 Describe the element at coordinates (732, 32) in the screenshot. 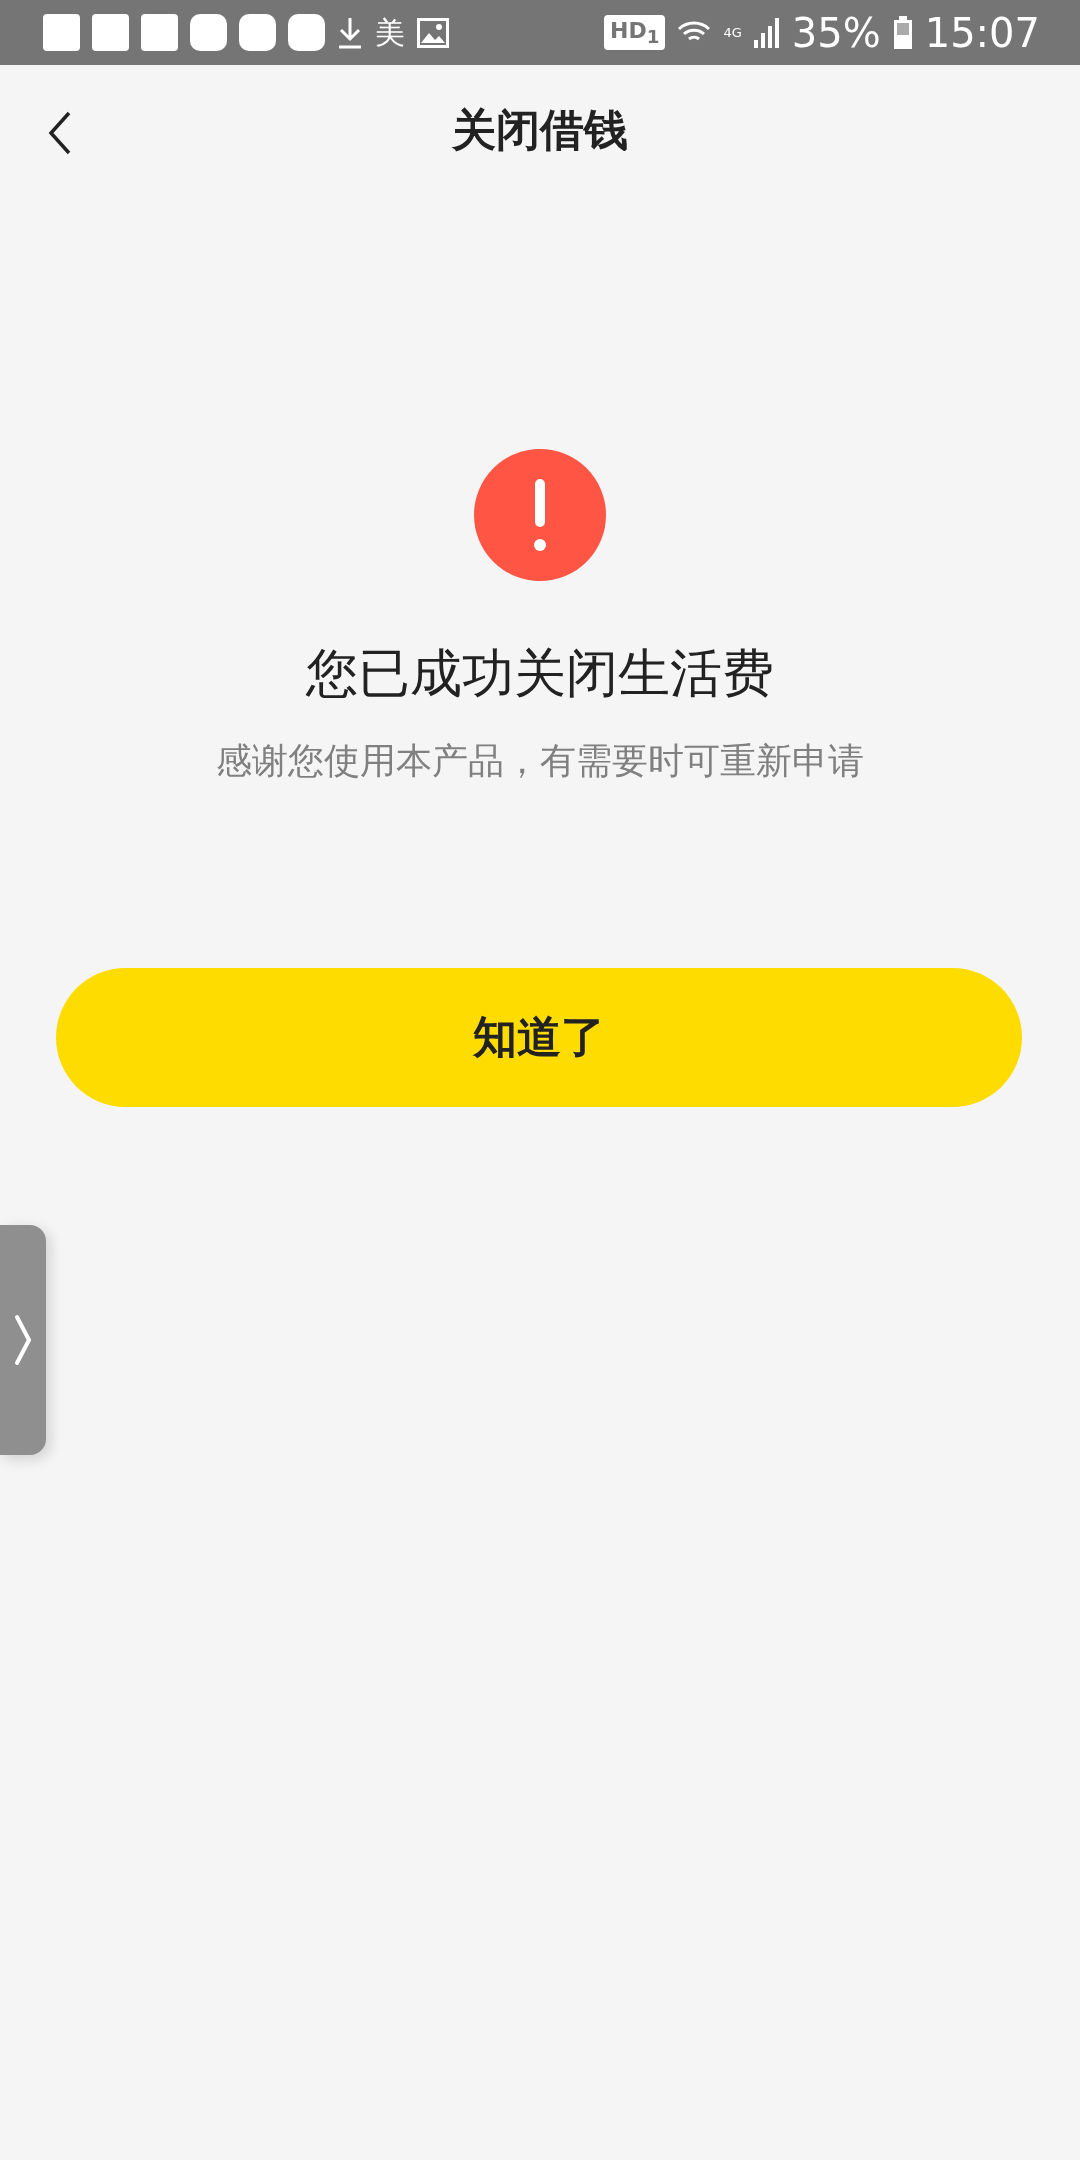

I see `network-label: 4G` at that location.